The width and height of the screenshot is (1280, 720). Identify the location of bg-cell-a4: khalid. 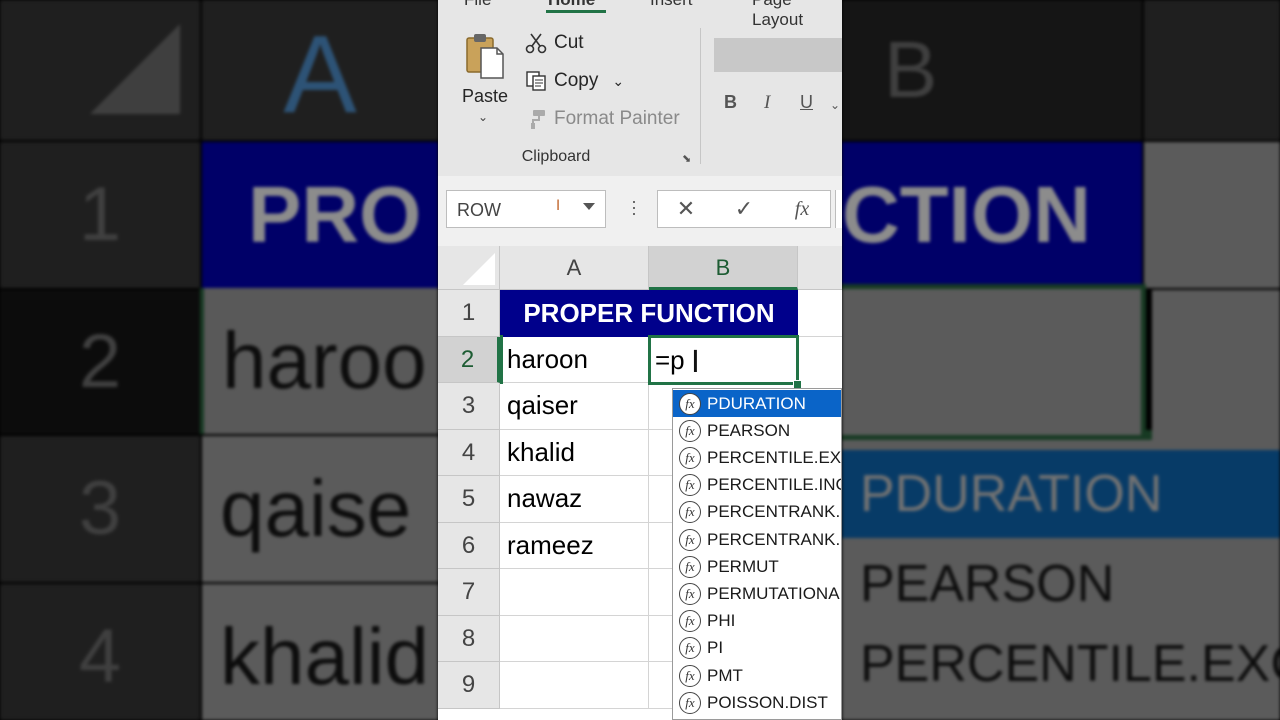
(320, 652).